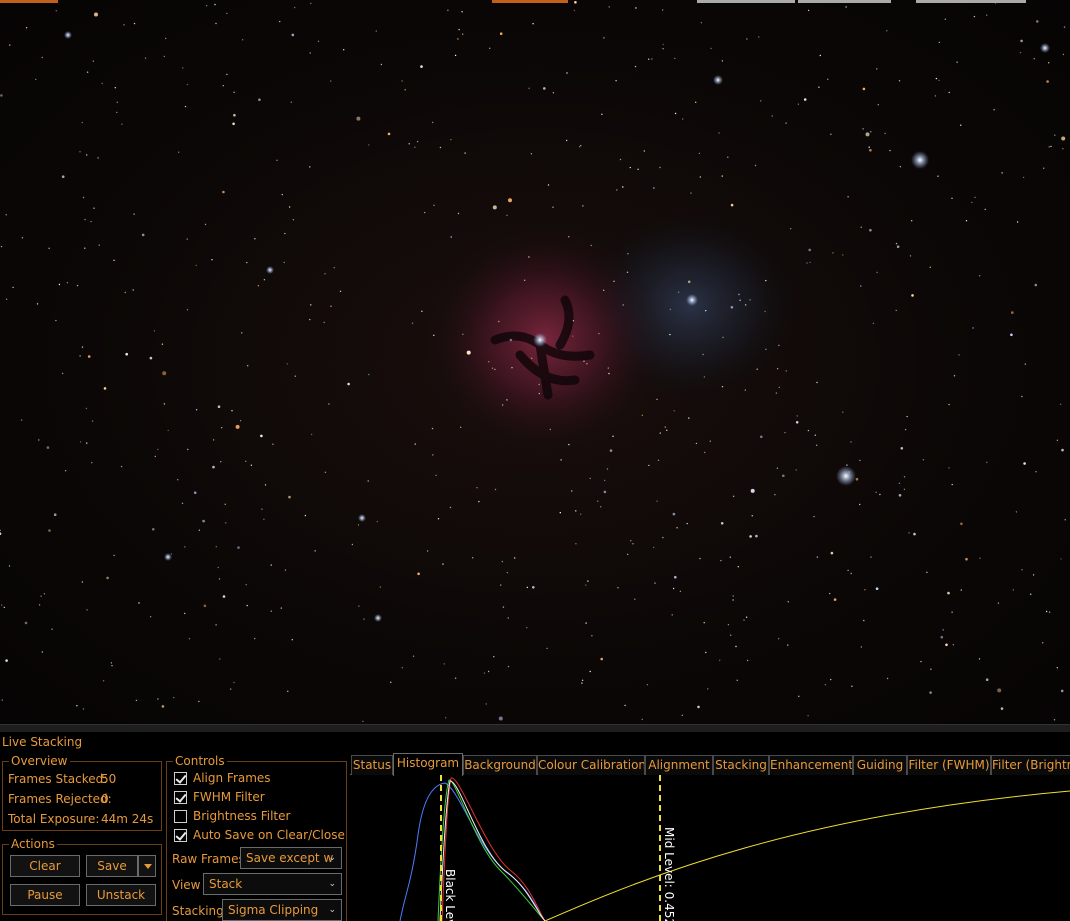  Describe the element at coordinates (500, 765) in the screenshot. I see `tab-background: Background` at that location.